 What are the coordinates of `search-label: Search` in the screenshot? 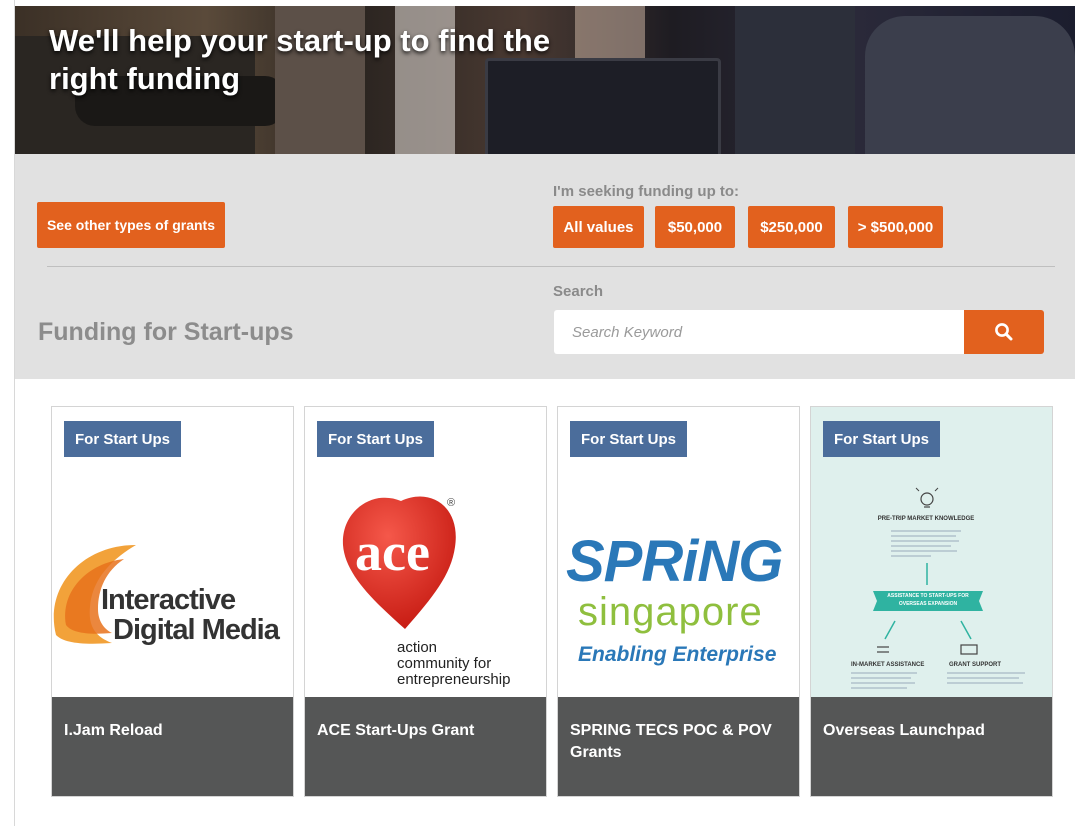 It's located at (578, 291).